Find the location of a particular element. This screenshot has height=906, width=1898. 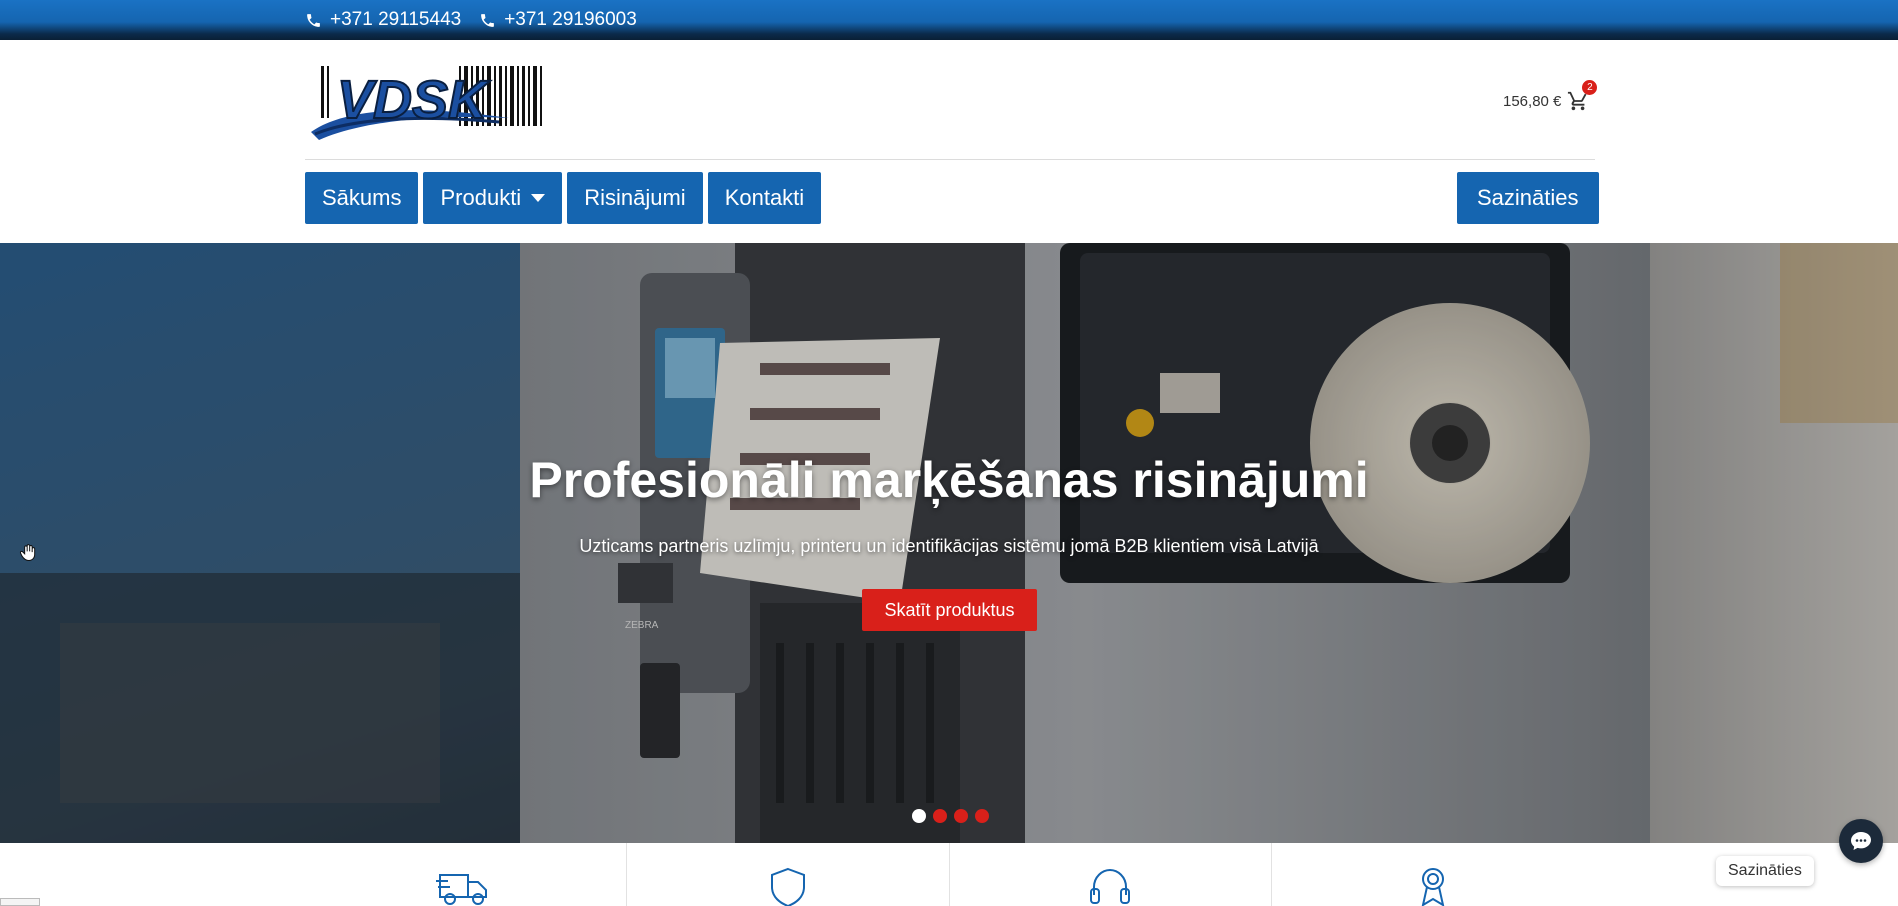

logo-graphic: VDSK is located at coordinates (426, 103).